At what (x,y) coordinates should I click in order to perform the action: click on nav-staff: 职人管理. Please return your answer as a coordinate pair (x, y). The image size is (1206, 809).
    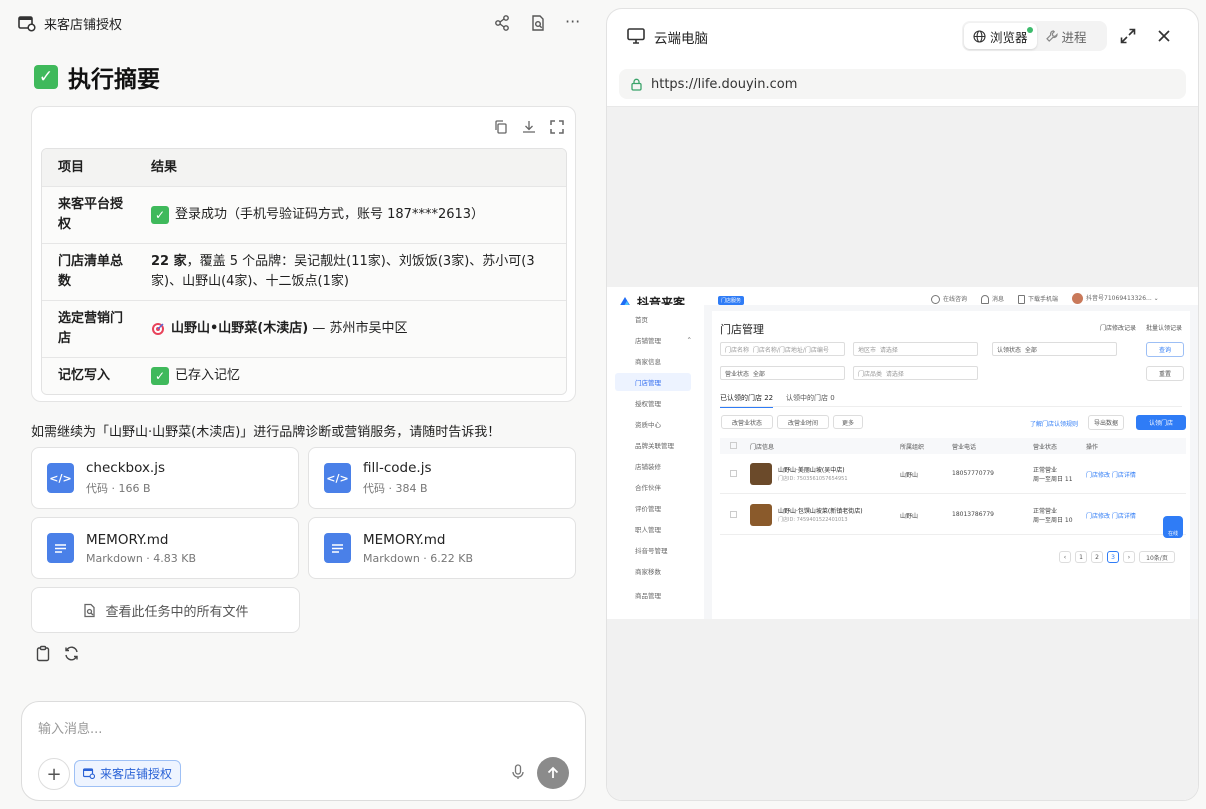
    Looking at the image, I should click on (655, 529).